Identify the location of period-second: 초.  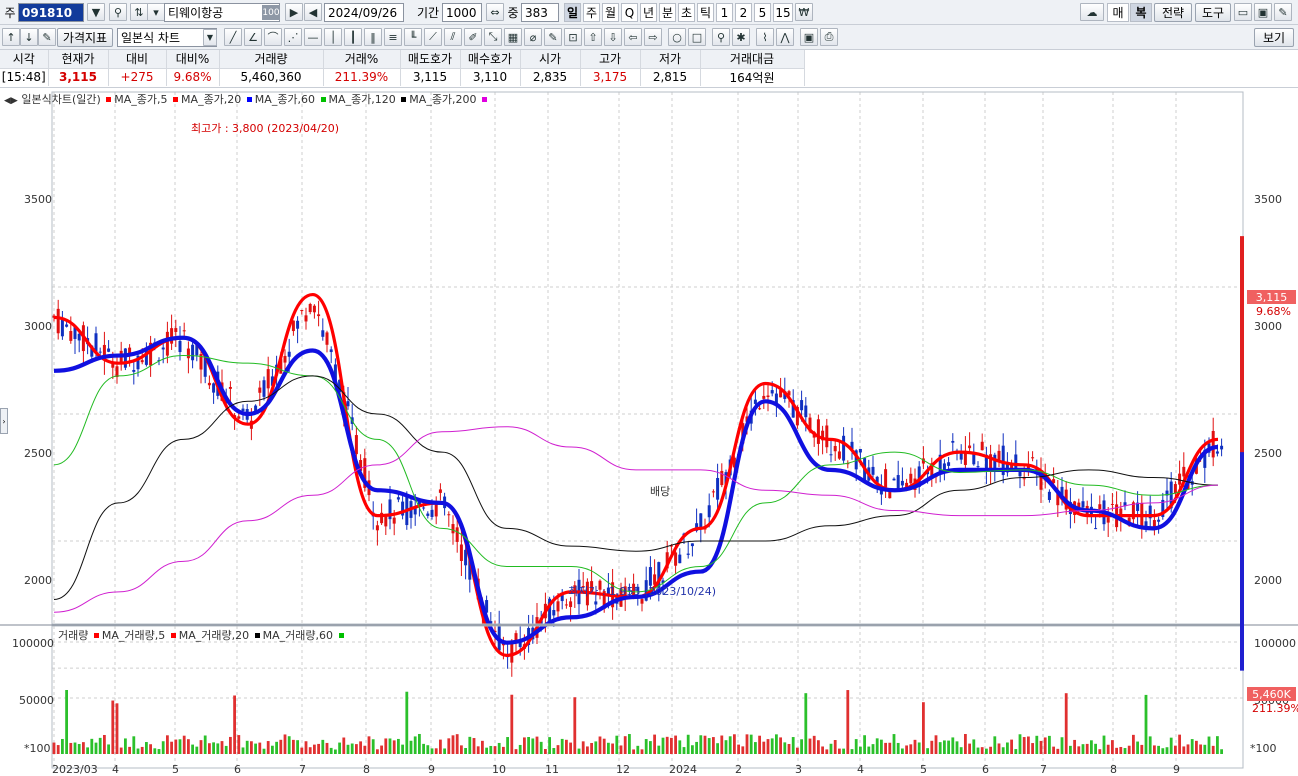
(686, 12).